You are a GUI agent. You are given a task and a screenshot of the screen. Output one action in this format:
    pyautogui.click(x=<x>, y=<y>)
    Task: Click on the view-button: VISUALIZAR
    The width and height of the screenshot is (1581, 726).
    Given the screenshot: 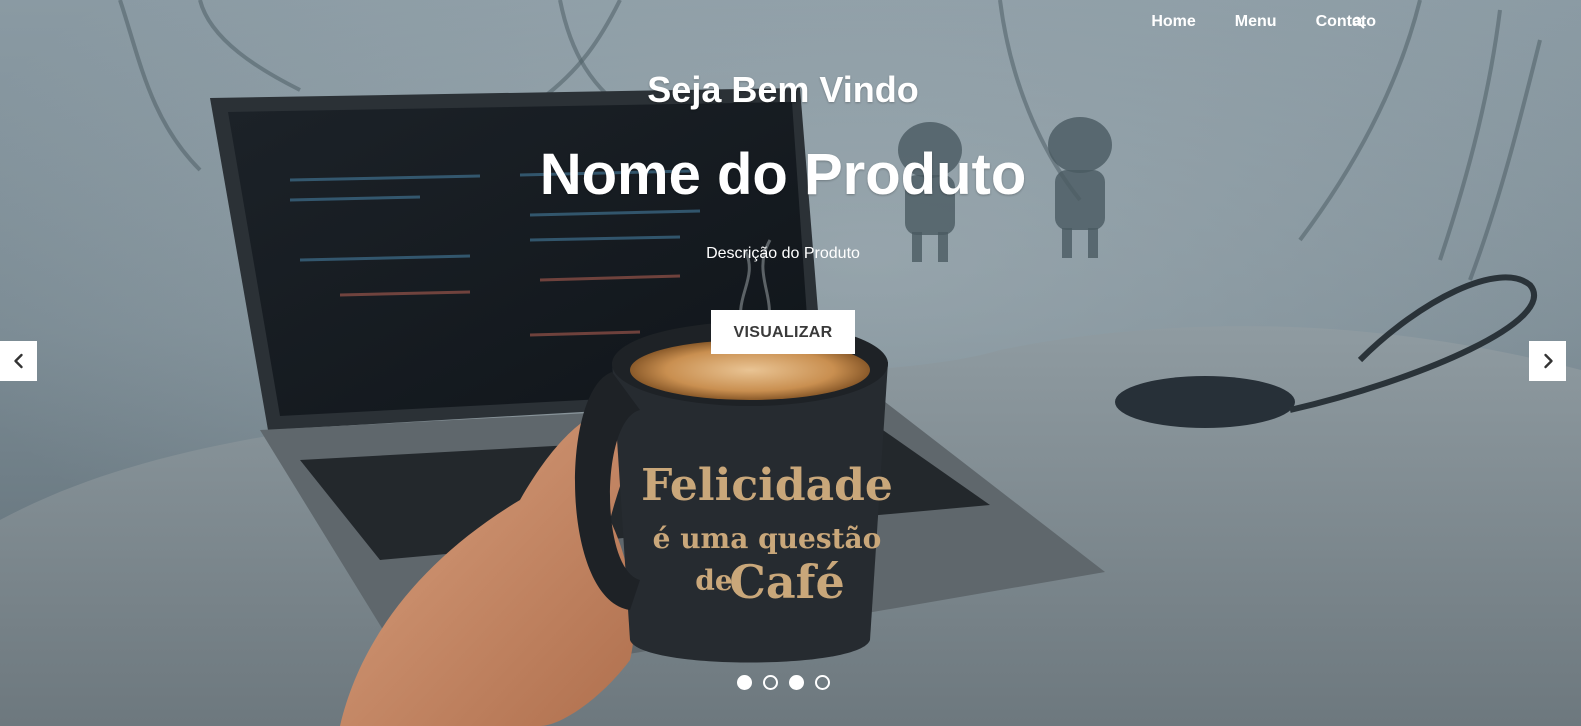 What is the action you would take?
    pyautogui.click(x=783, y=332)
    